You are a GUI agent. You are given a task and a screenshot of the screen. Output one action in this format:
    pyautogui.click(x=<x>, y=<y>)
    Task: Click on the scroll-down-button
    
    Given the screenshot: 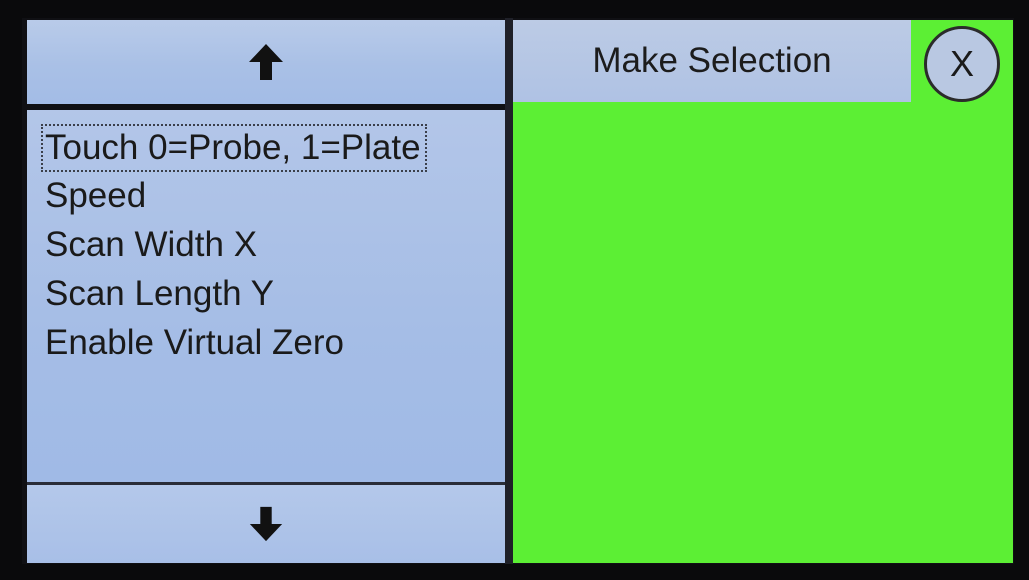 What is the action you would take?
    pyautogui.click(x=266, y=524)
    